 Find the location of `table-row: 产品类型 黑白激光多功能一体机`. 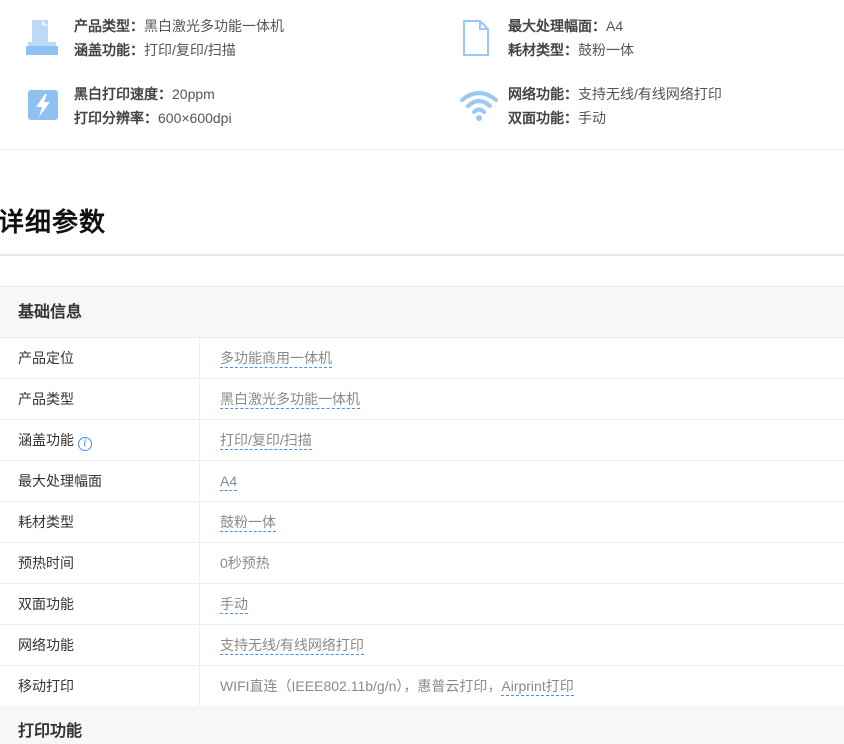

table-row: 产品类型 黑白激光多功能一体机 is located at coordinates (422, 399).